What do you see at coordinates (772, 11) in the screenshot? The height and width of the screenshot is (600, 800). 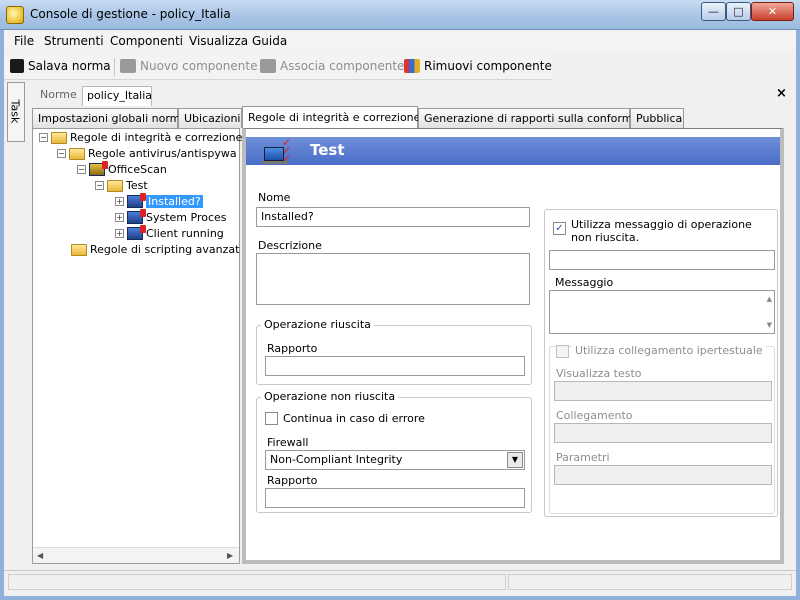 I see `close-window-button: ✕` at bounding box center [772, 11].